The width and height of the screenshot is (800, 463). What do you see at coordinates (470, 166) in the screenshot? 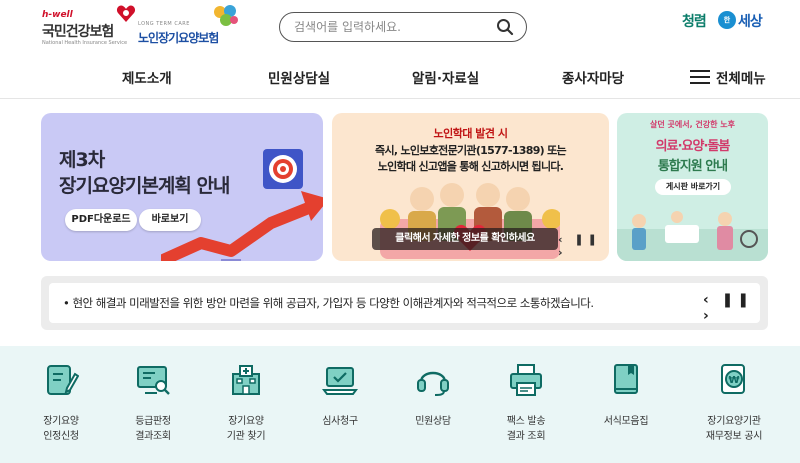
I see `banner-abuse-line3: 노인학대 신고앱을 통해 신고하시면 됩니다.` at bounding box center [470, 166].